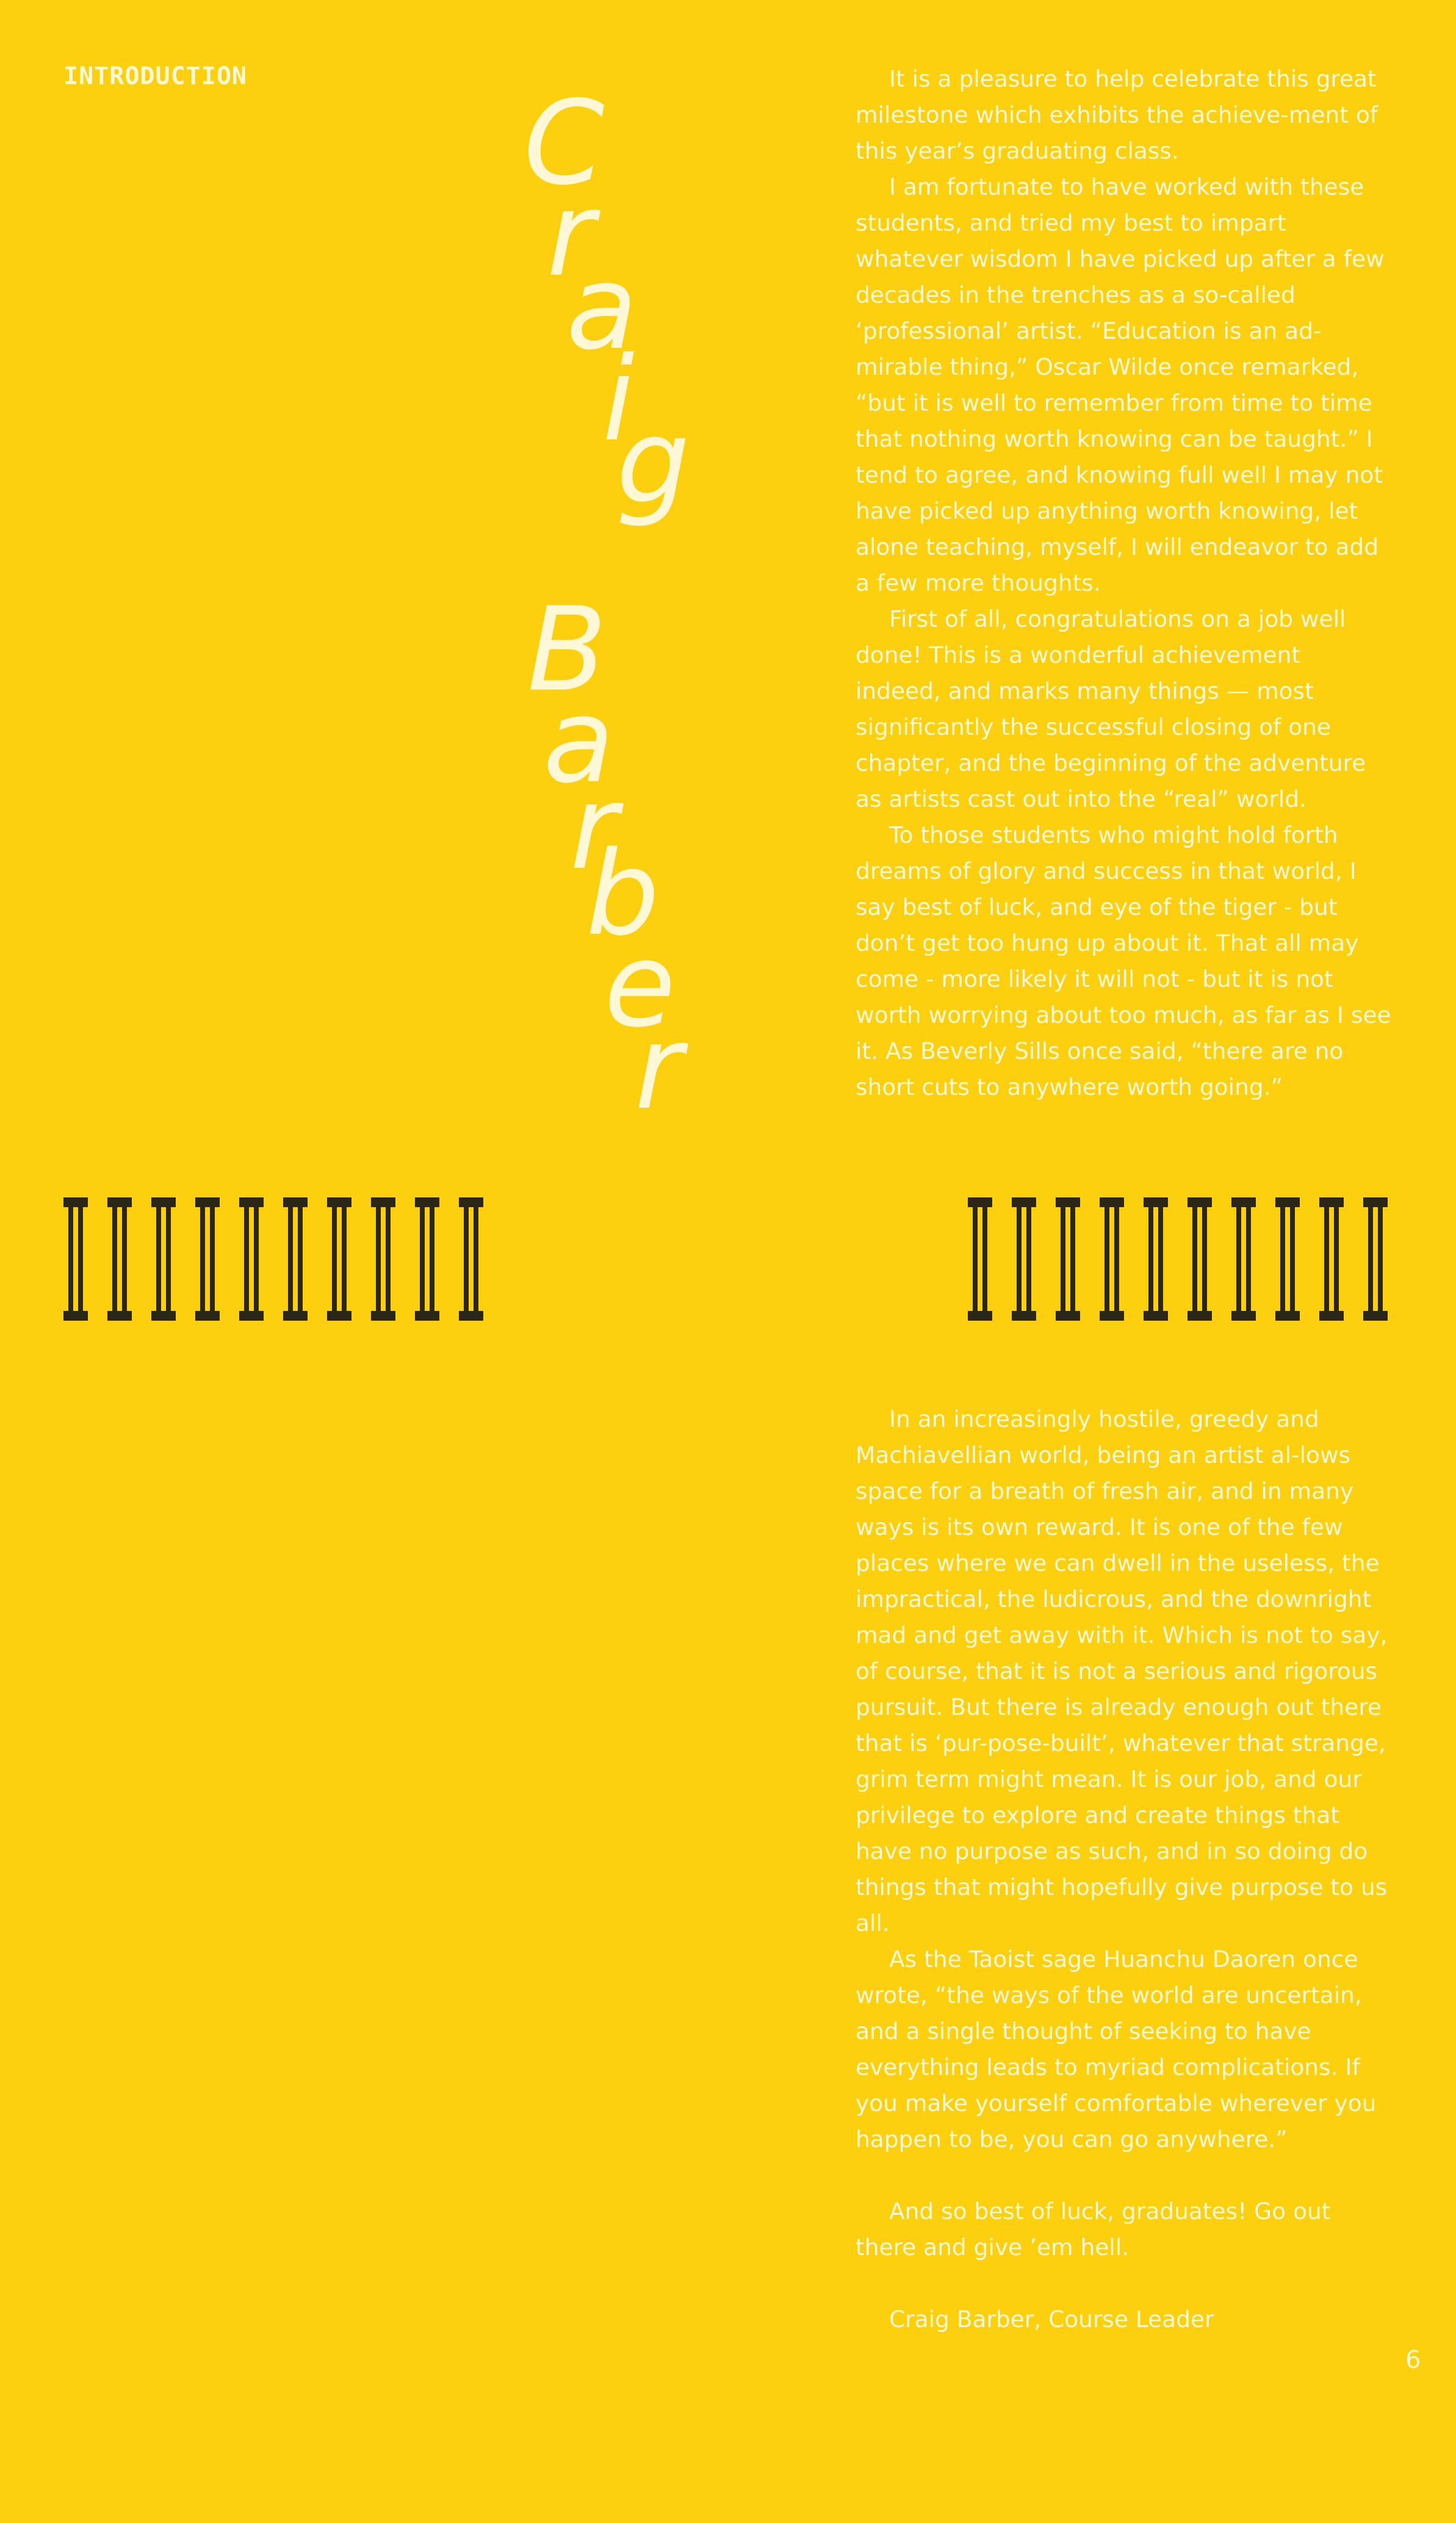  What do you see at coordinates (659, 1068) in the screenshot?
I see `name-letter-r3: r` at bounding box center [659, 1068].